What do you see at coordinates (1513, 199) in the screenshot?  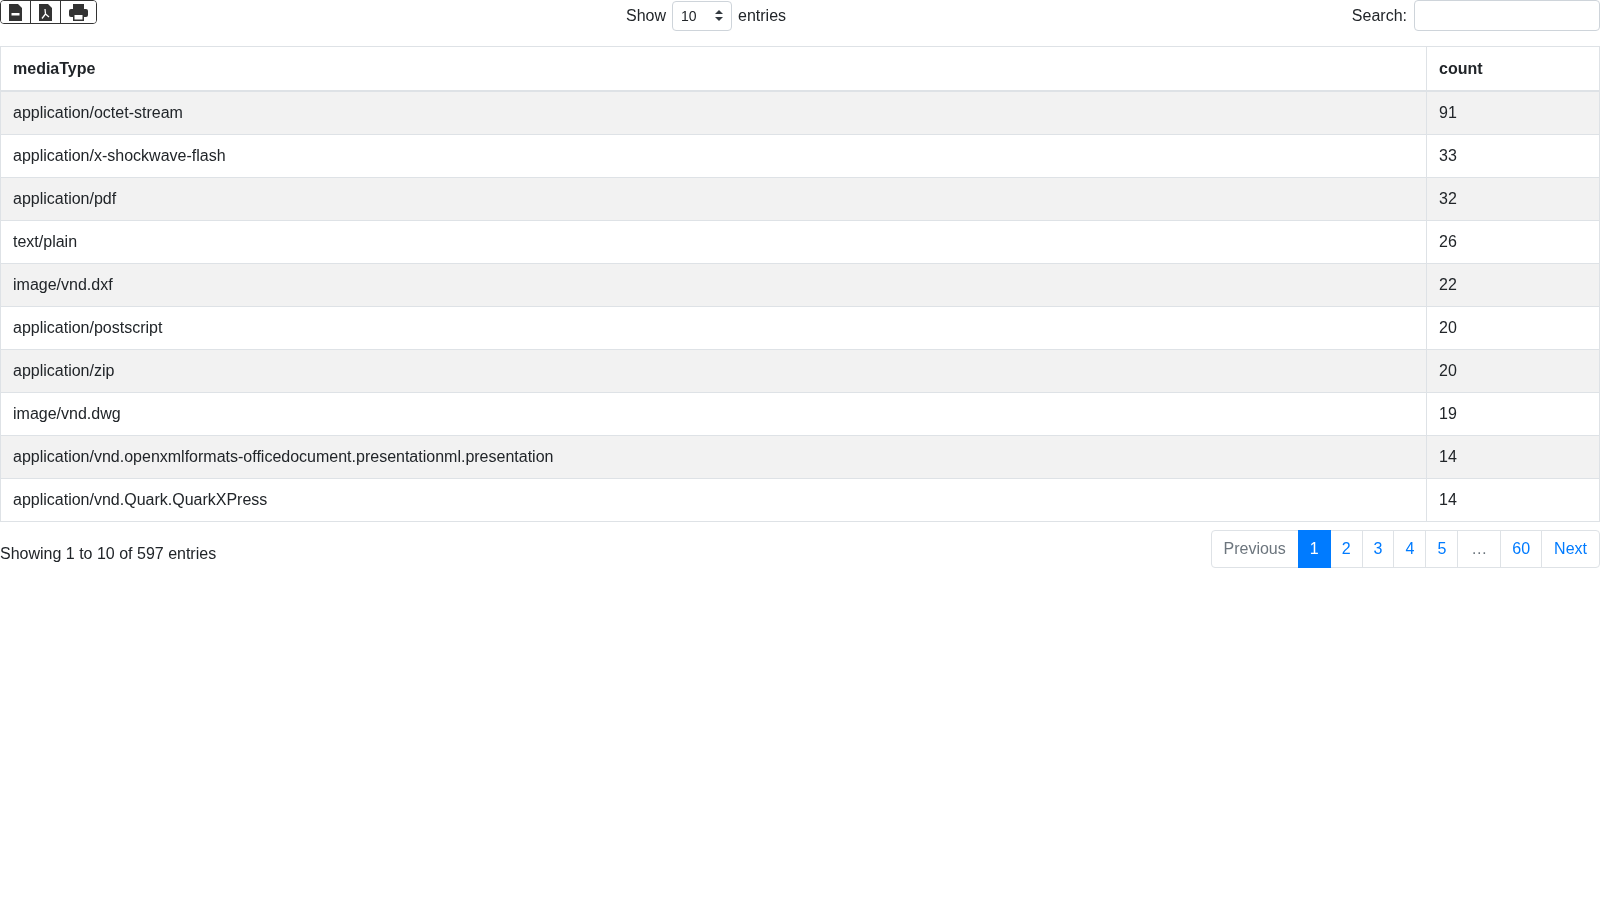 I see `table-cell: 32` at bounding box center [1513, 199].